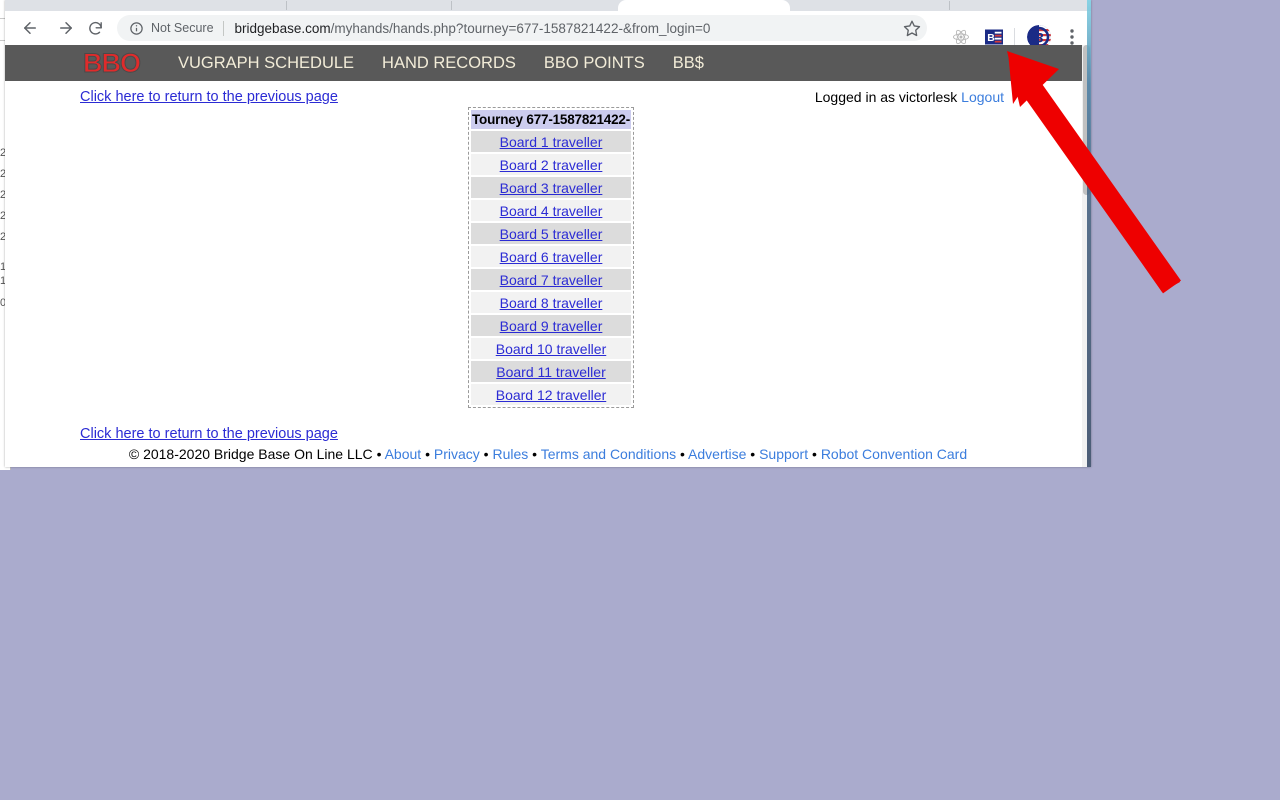  What do you see at coordinates (30, 28) in the screenshot?
I see `back-icon` at bounding box center [30, 28].